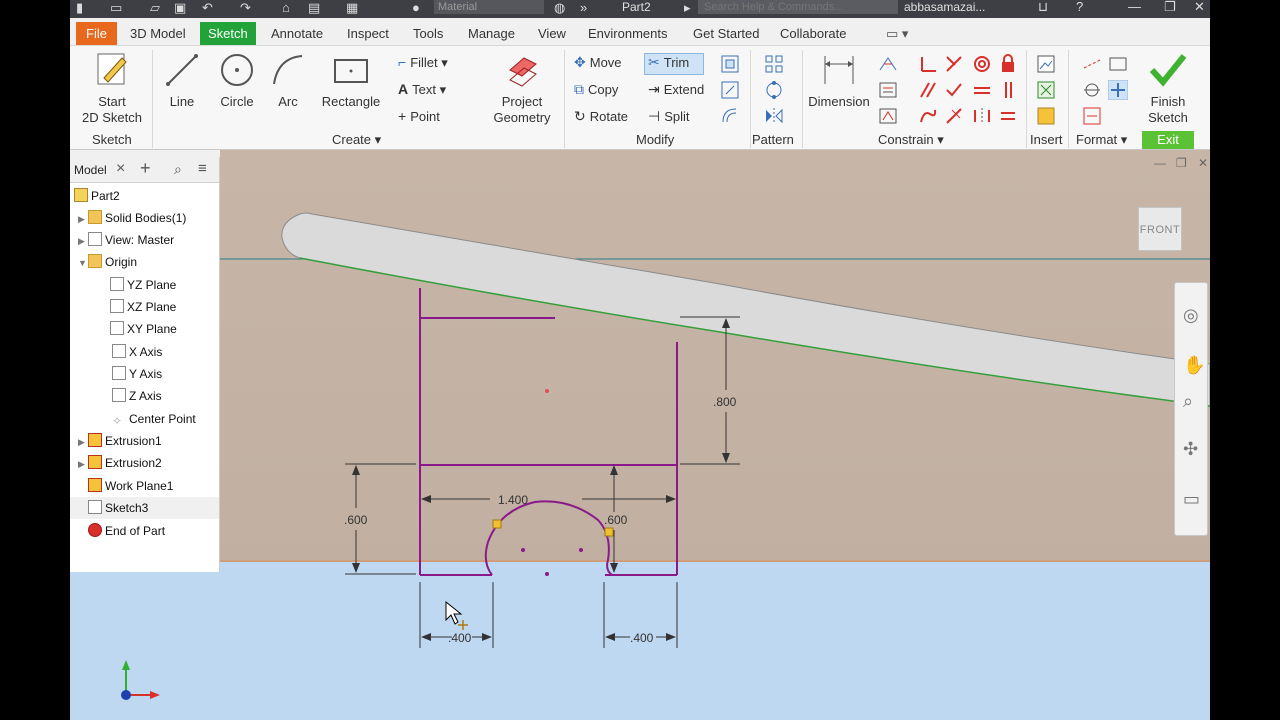 This screenshot has height=720, width=1280. I want to click on tab-inspect: Inspect, so click(368, 33).